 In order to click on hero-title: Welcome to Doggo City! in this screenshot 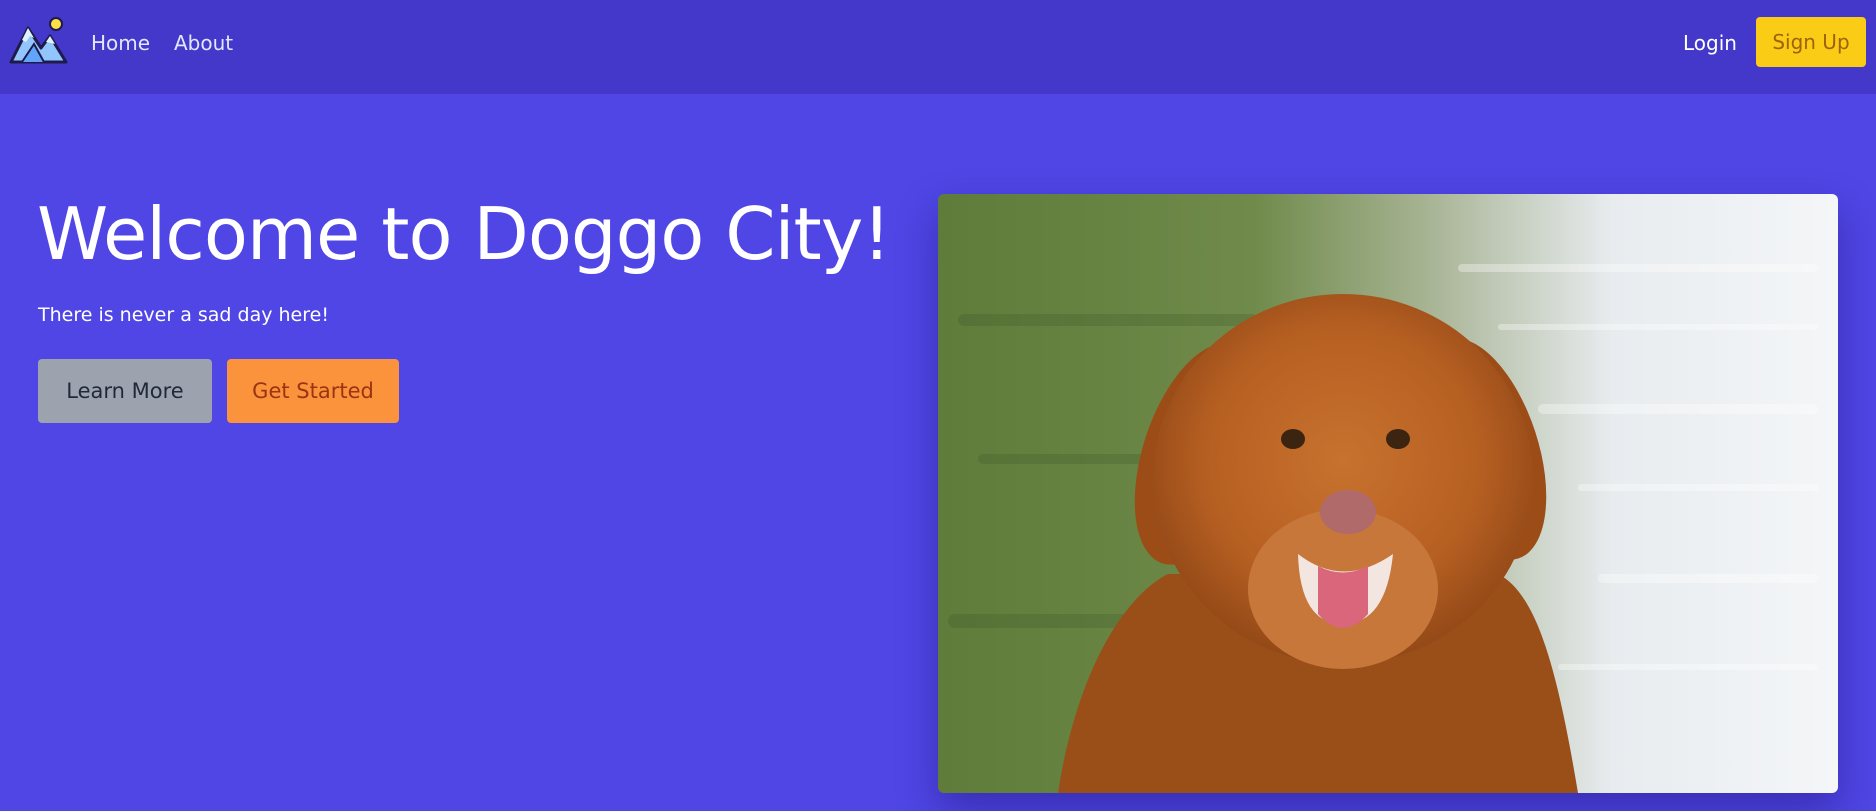, I will do `click(464, 234)`.